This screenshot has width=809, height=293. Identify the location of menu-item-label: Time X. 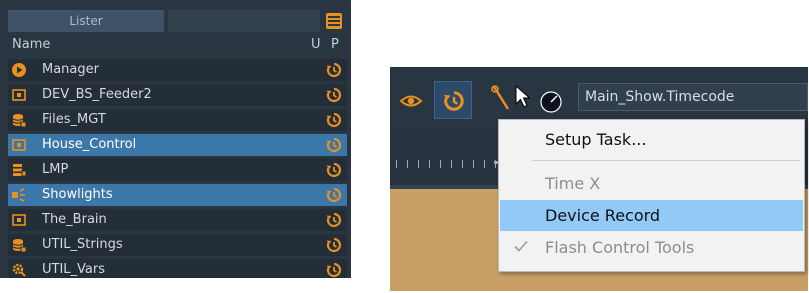
(573, 183).